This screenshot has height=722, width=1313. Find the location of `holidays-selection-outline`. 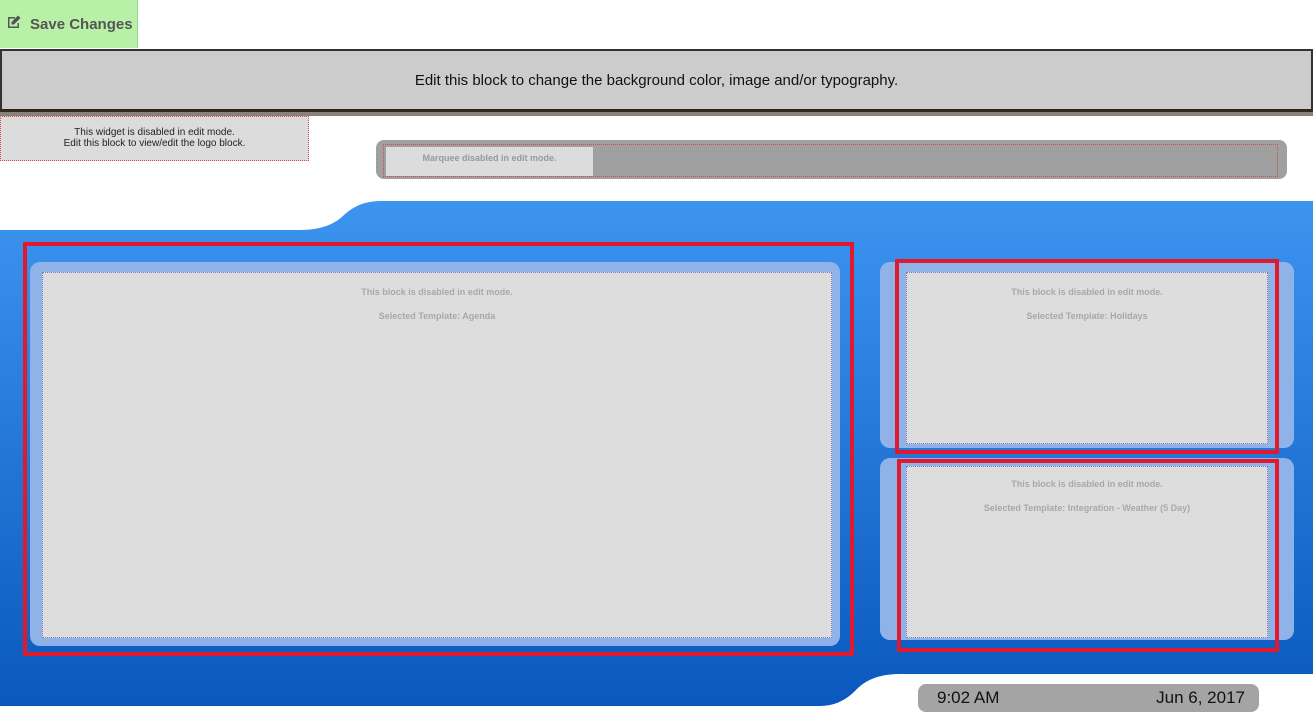

holidays-selection-outline is located at coordinates (1087, 356).